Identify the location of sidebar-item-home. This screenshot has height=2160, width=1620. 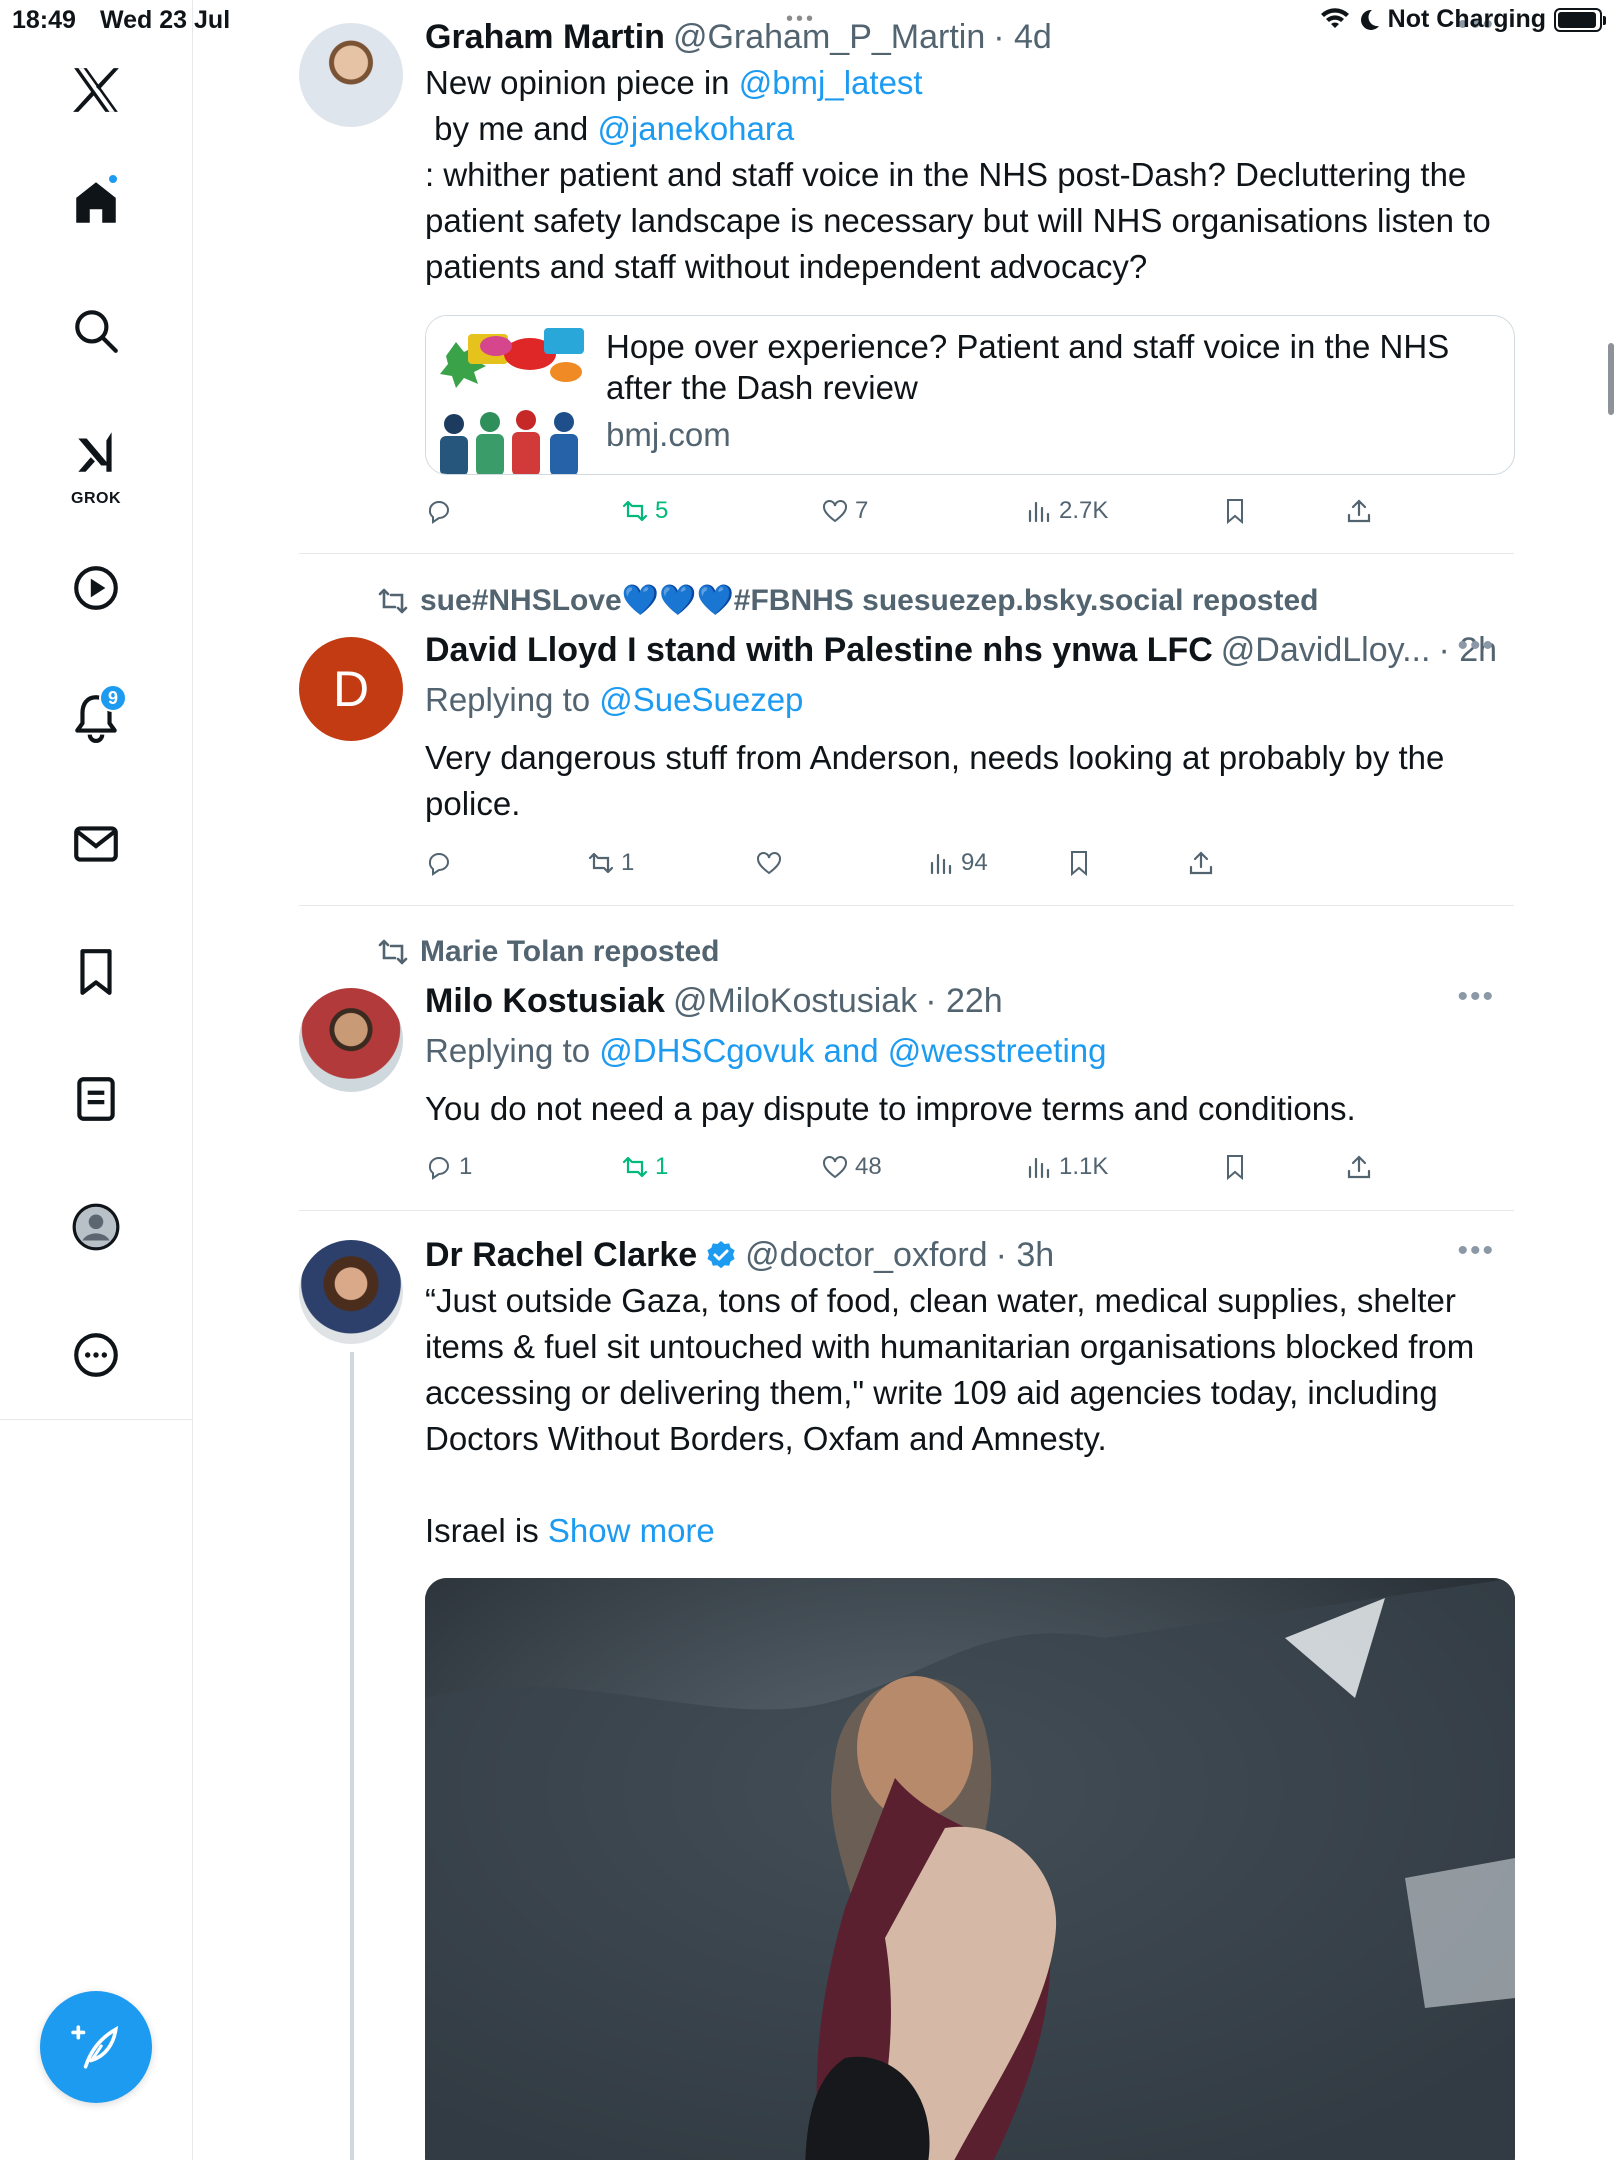
(96, 202).